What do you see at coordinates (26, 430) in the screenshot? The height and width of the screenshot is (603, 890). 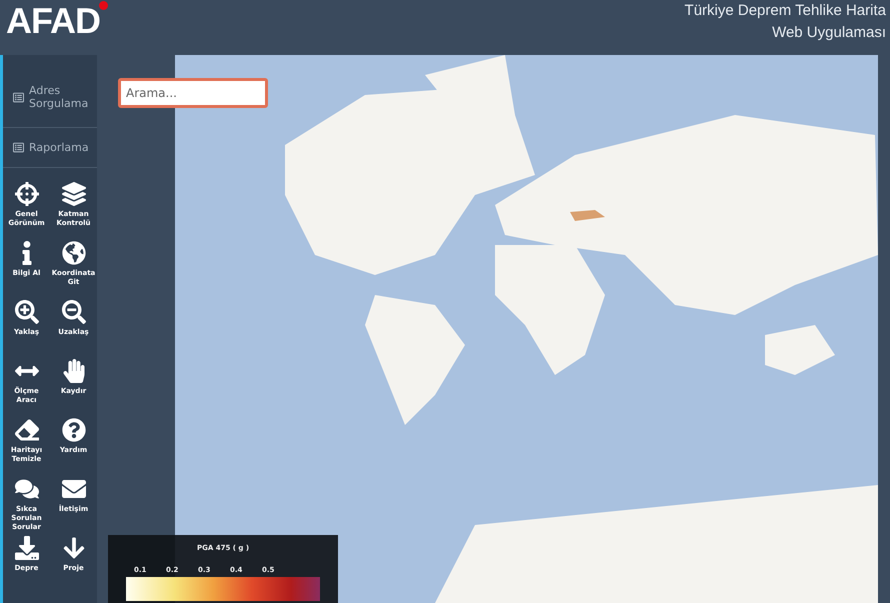 I see `eraser-icon` at bounding box center [26, 430].